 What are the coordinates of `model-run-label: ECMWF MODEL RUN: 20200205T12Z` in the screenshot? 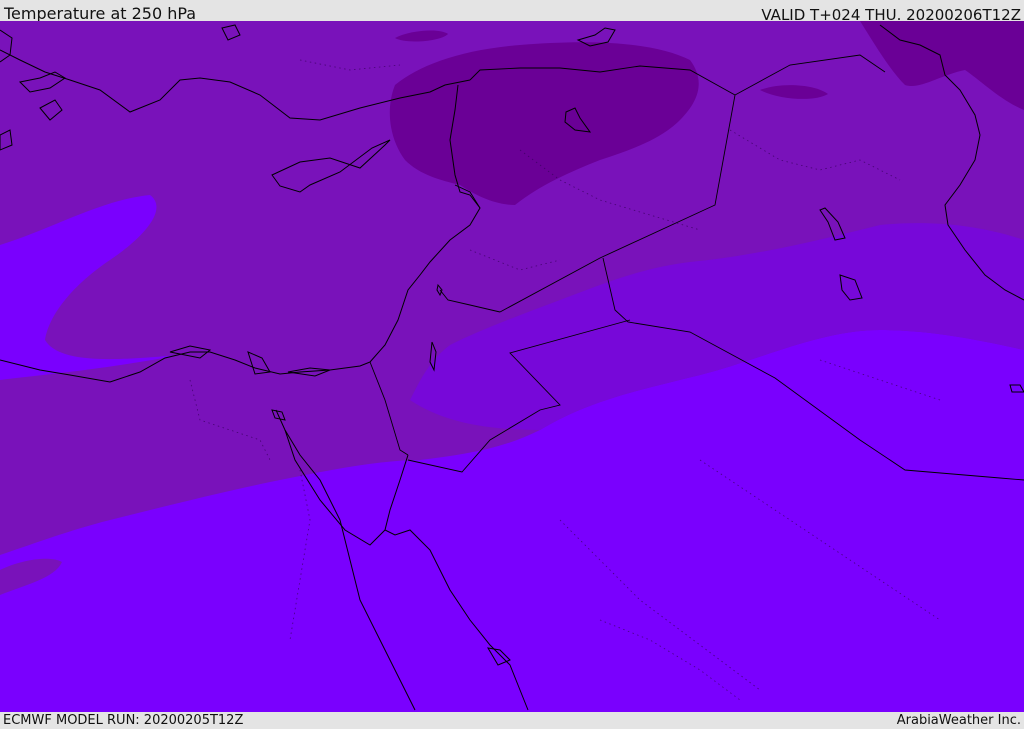 It's located at (123, 720).